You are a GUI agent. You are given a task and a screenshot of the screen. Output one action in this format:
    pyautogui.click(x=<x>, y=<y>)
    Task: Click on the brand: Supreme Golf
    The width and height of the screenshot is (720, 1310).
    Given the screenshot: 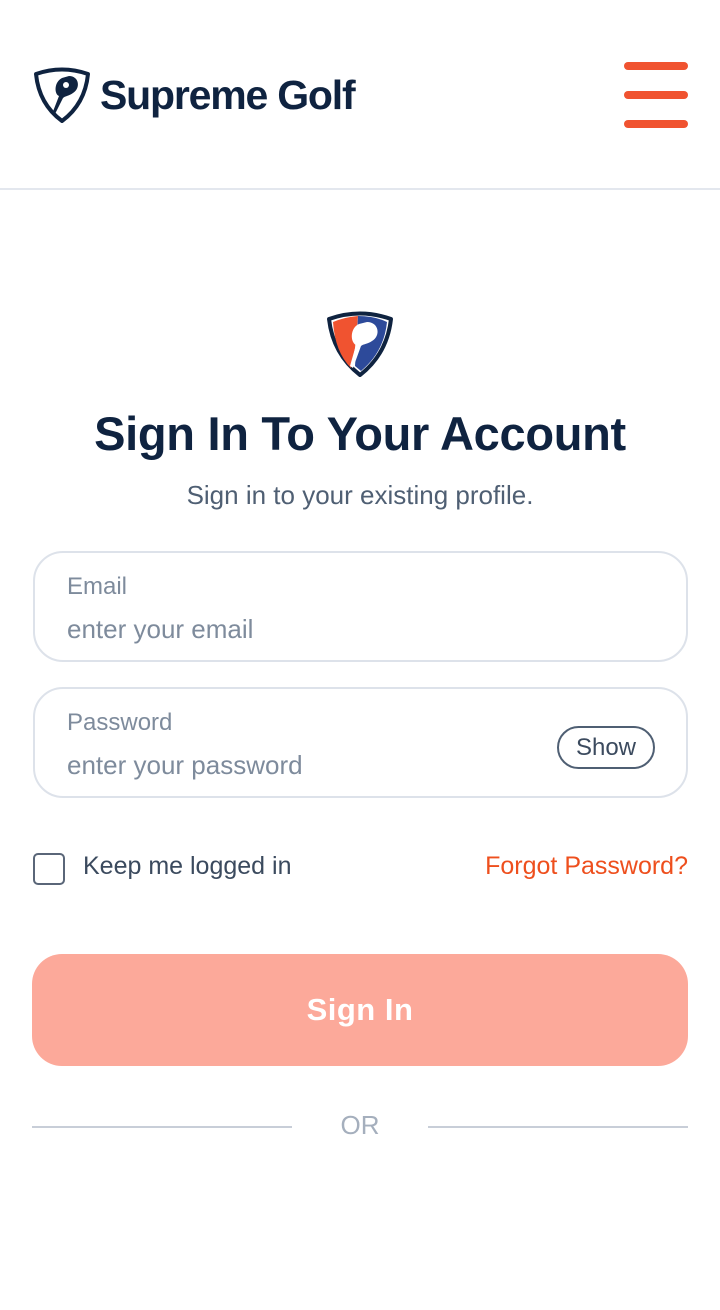 What is the action you would take?
    pyautogui.click(x=194, y=95)
    